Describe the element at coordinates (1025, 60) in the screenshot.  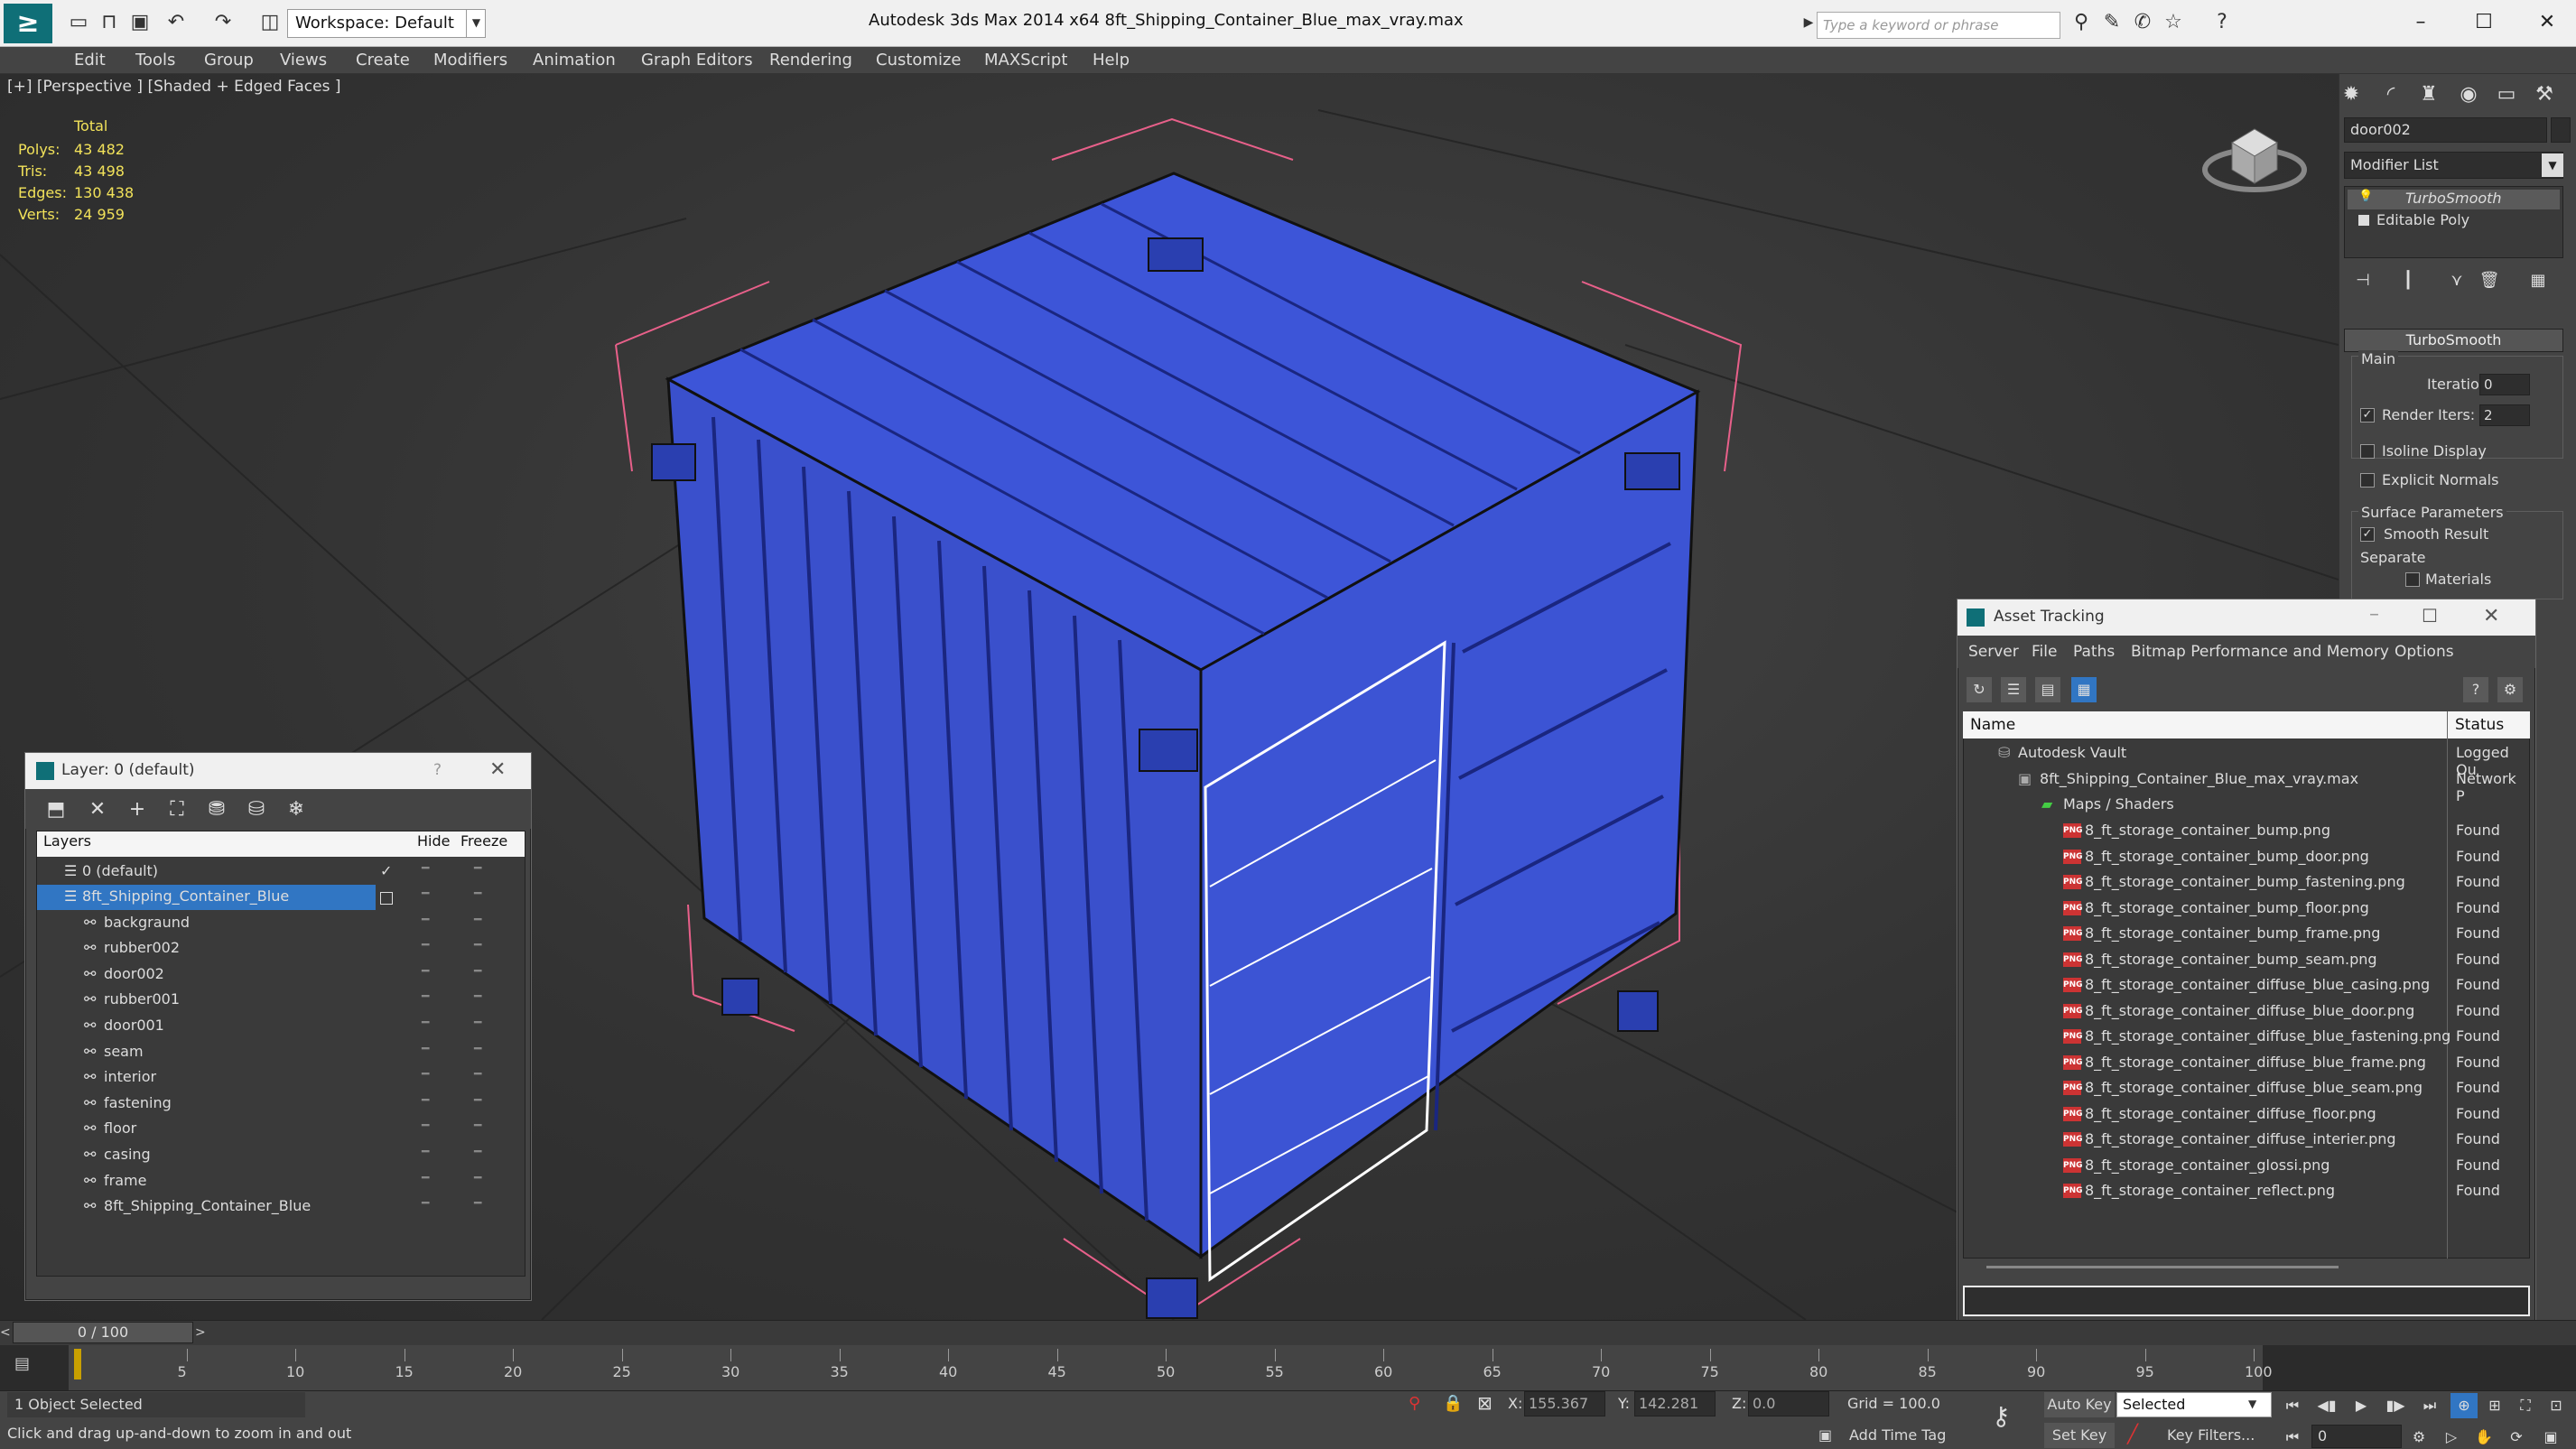
I see `menu-maxscript: MAXScript` at that location.